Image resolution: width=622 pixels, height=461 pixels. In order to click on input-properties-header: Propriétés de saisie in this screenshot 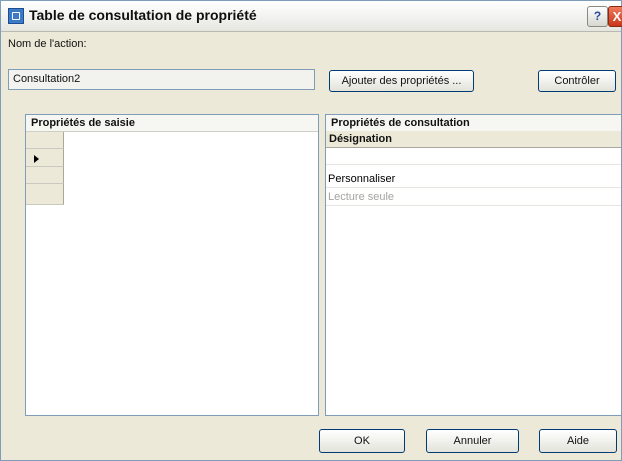, I will do `click(172, 123)`.